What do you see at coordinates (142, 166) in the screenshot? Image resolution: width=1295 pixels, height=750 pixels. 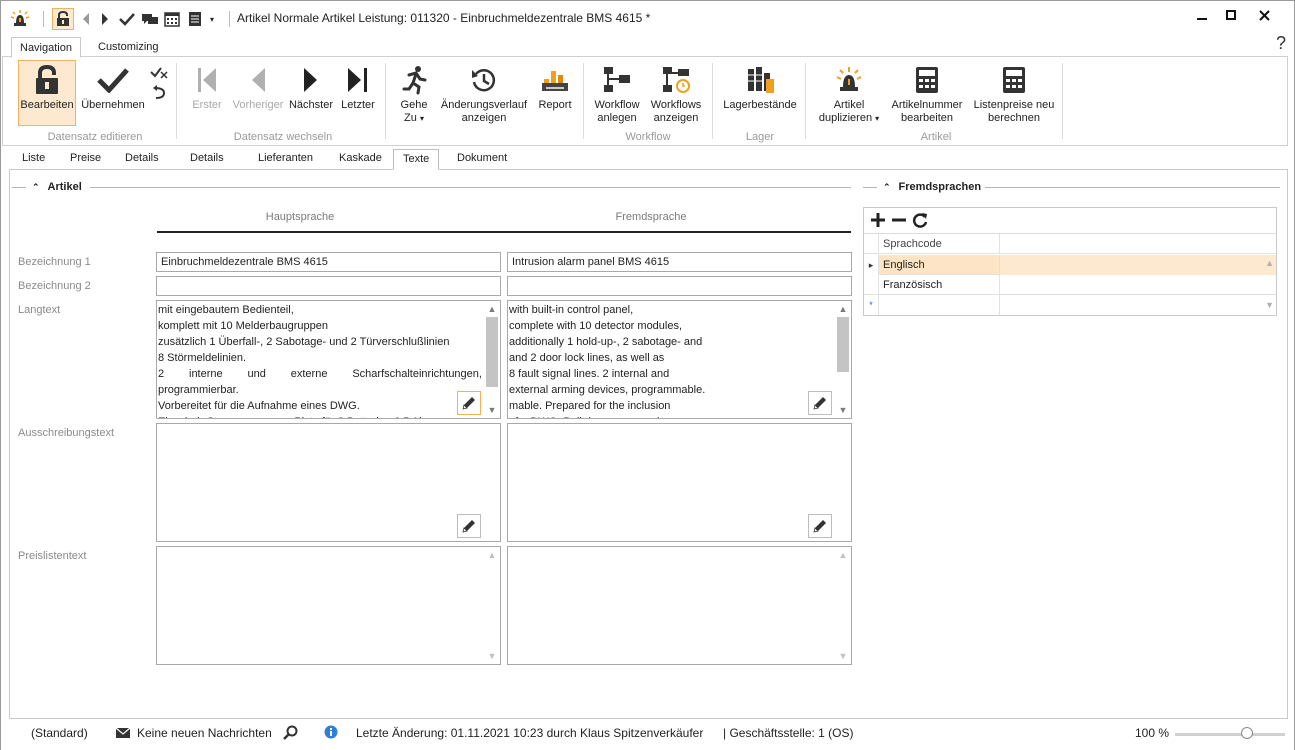 I see `tab-details-i: Details I` at bounding box center [142, 166].